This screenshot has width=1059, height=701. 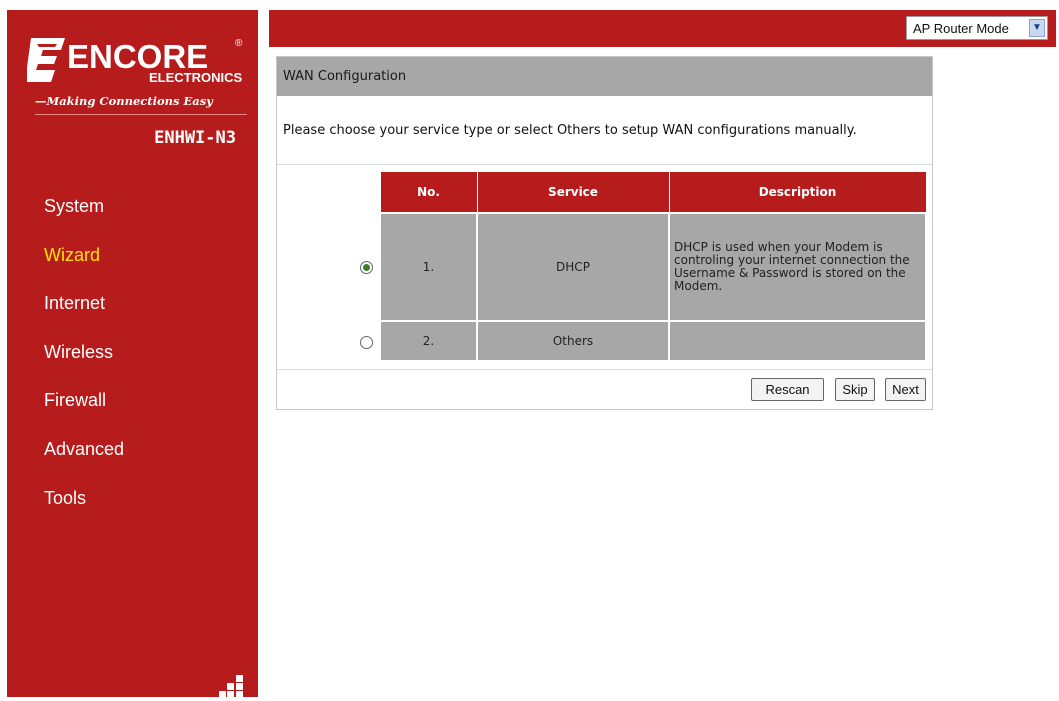 What do you see at coordinates (573, 341) in the screenshot?
I see `row-service: Others` at bounding box center [573, 341].